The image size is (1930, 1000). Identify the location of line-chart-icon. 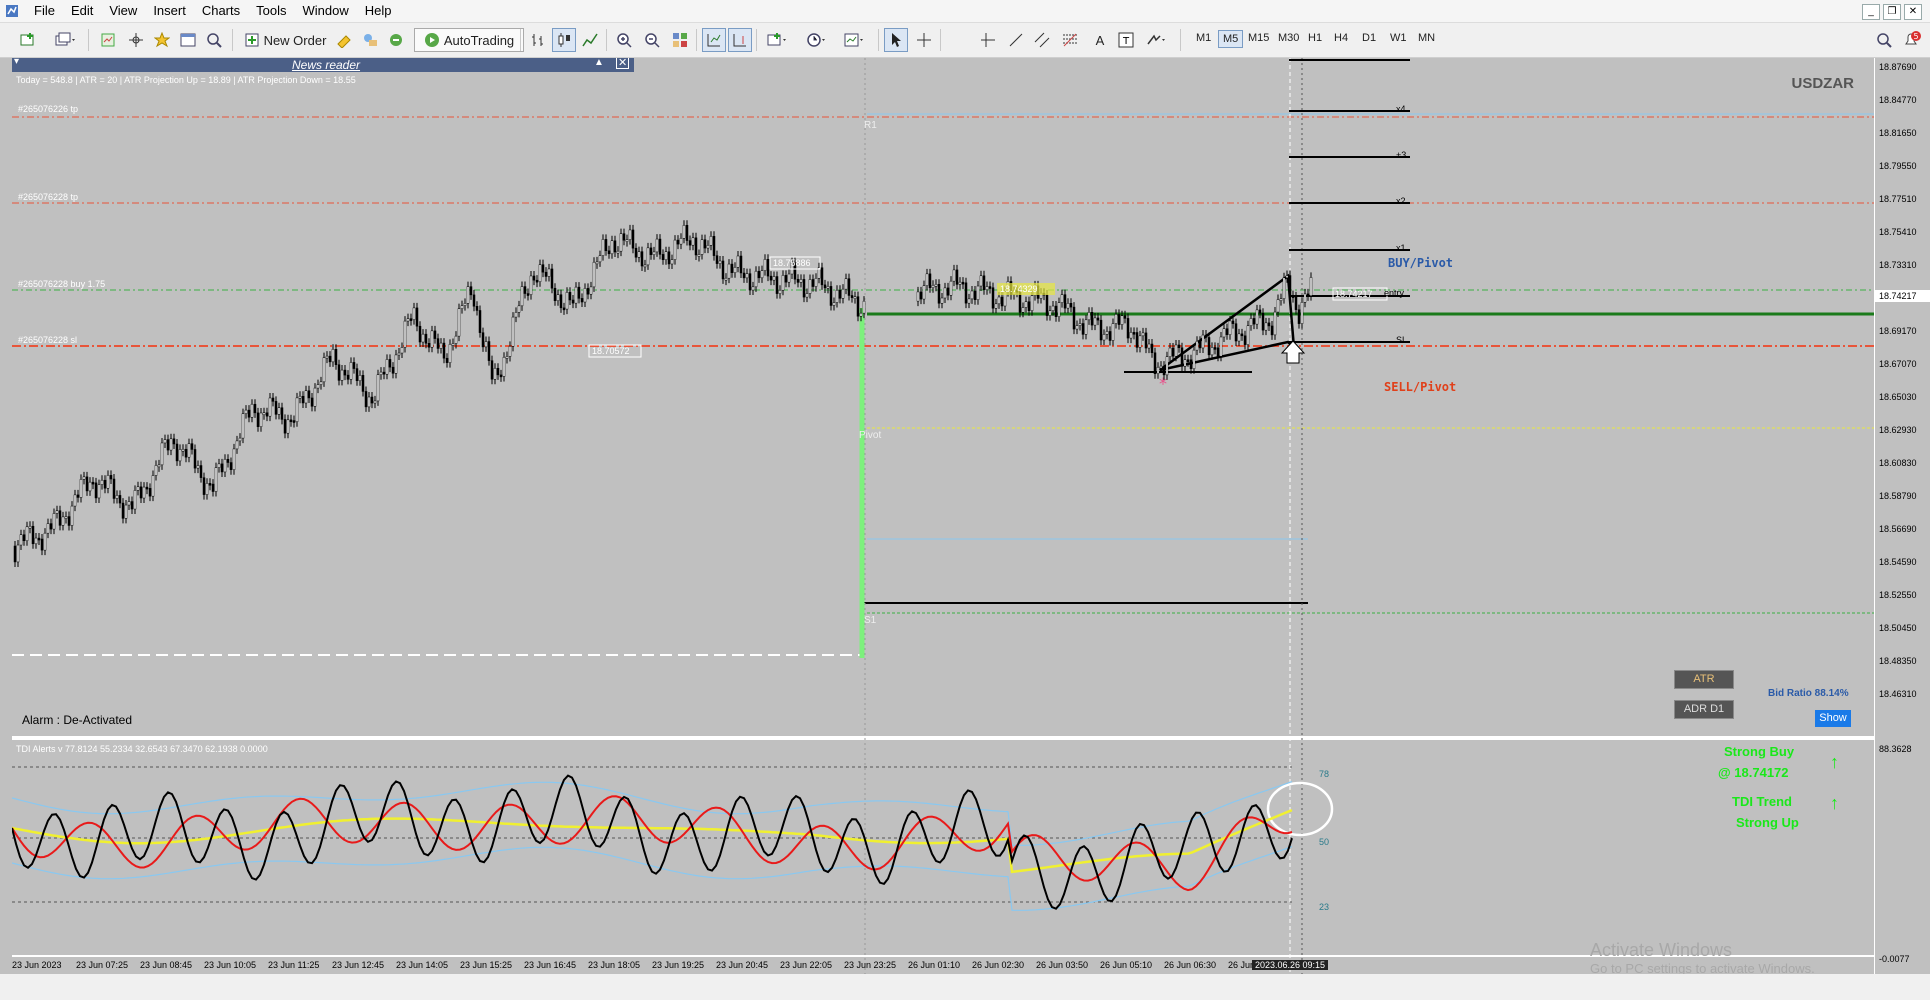
(590, 40).